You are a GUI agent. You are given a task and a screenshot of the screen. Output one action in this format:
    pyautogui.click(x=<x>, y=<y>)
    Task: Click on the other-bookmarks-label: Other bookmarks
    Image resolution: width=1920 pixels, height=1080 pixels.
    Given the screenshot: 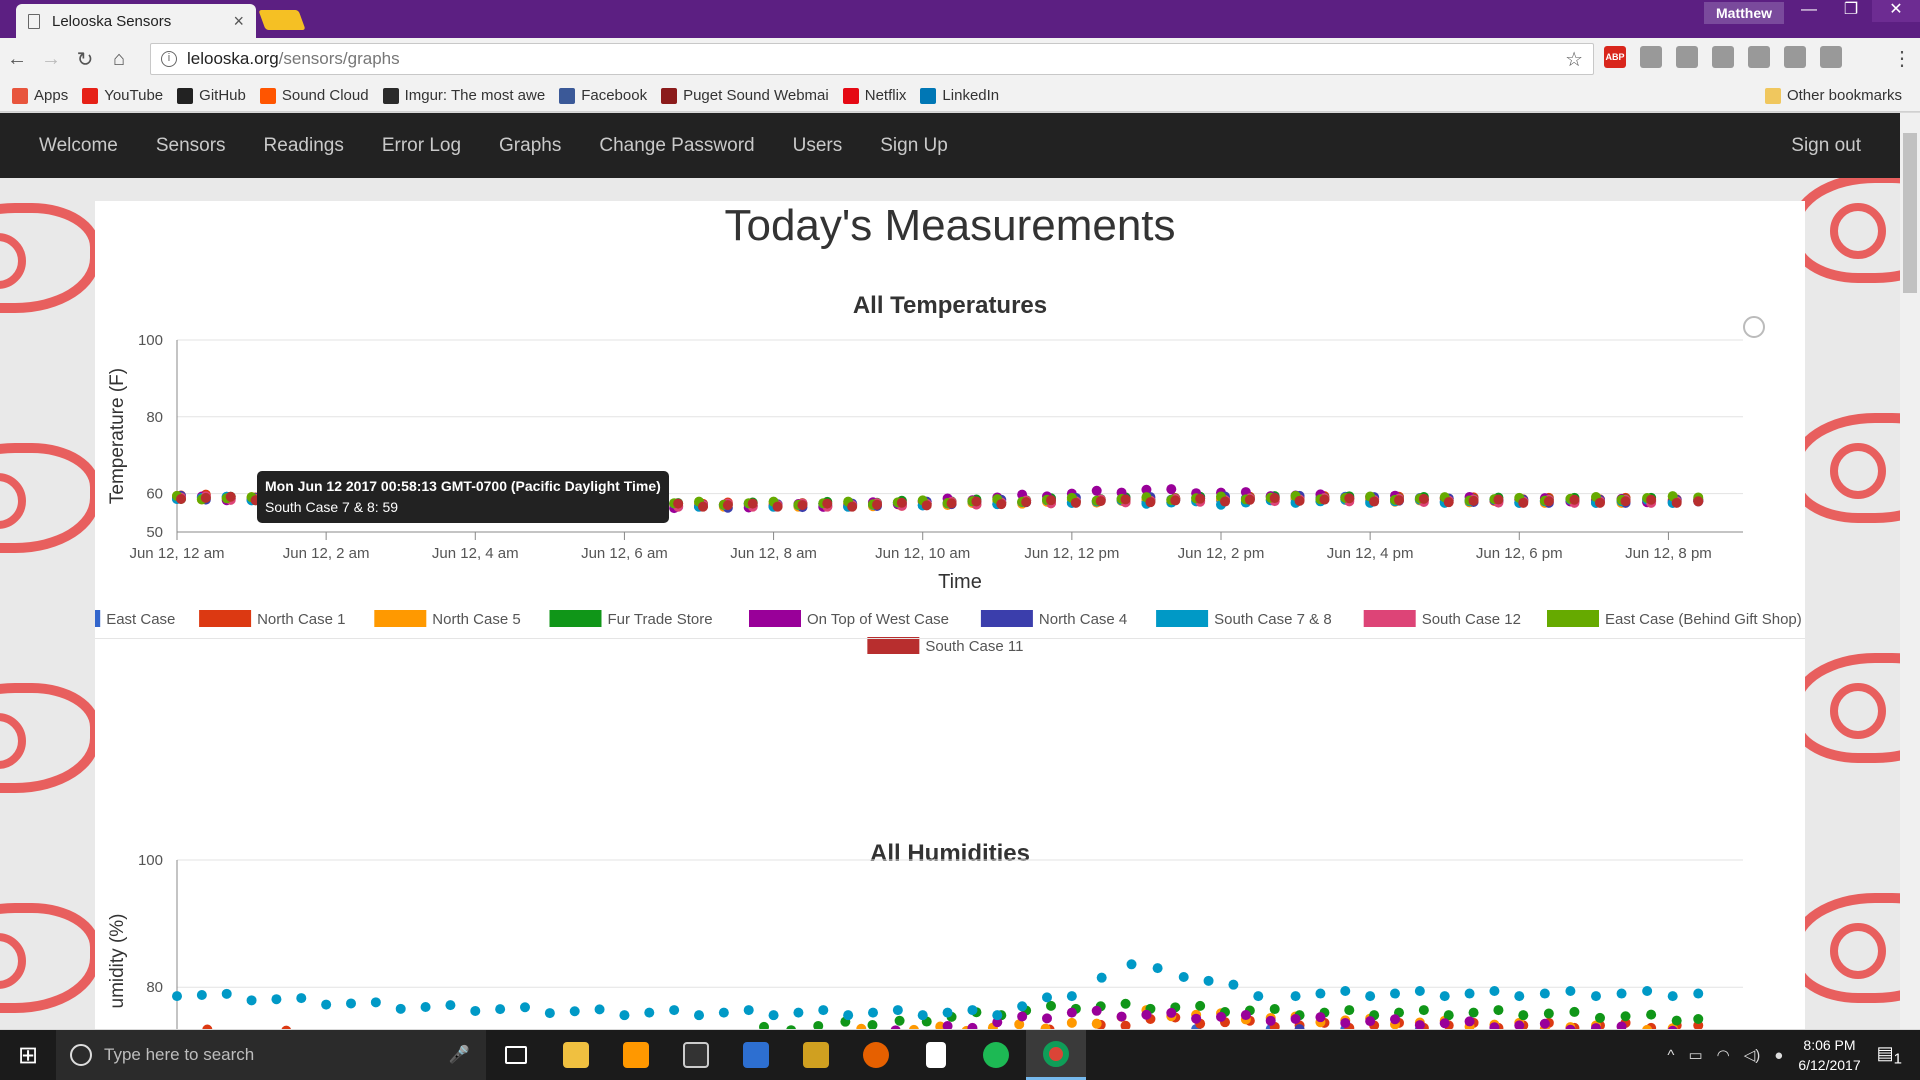 What is the action you would take?
    pyautogui.click(x=1844, y=95)
    